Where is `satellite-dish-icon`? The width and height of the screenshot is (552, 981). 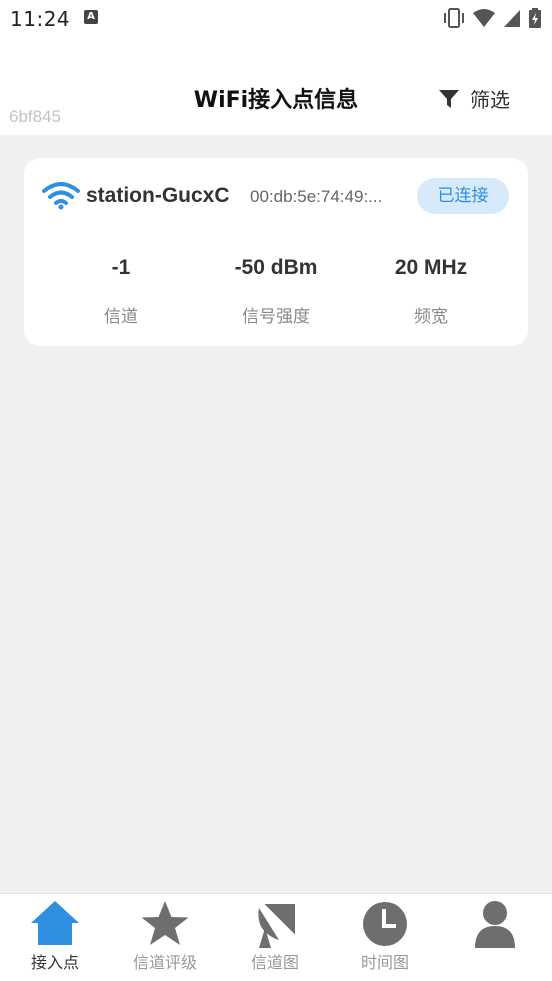
satellite-dish-icon is located at coordinates (277, 925).